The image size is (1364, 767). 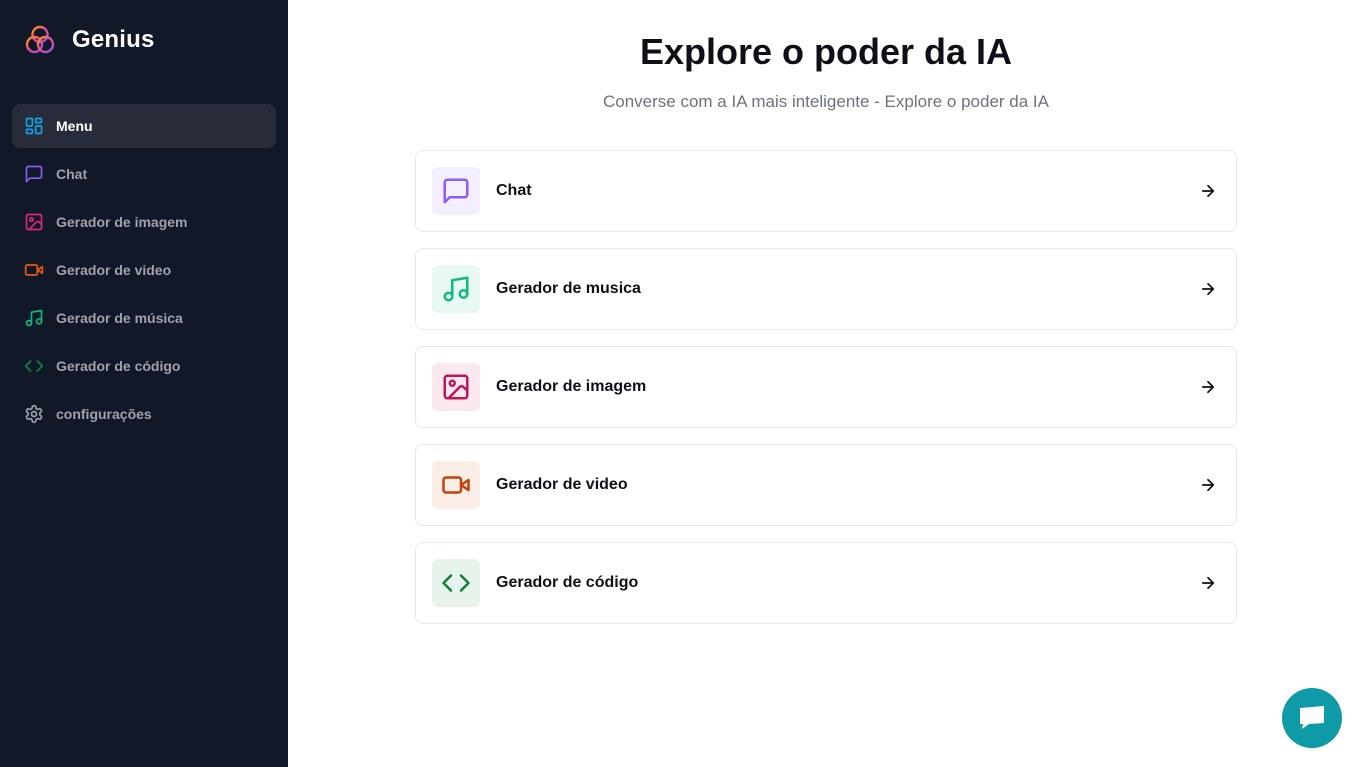 What do you see at coordinates (826, 583) in the screenshot?
I see `tool-card-code: Gerador de código` at bounding box center [826, 583].